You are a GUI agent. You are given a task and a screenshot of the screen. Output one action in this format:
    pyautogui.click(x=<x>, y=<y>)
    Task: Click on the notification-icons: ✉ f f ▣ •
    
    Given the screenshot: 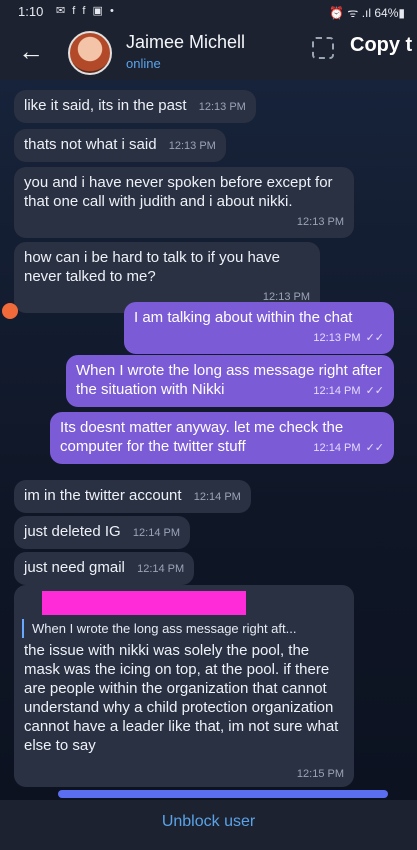 What is the action you would take?
    pyautogui.click(x=86, y=11)
    